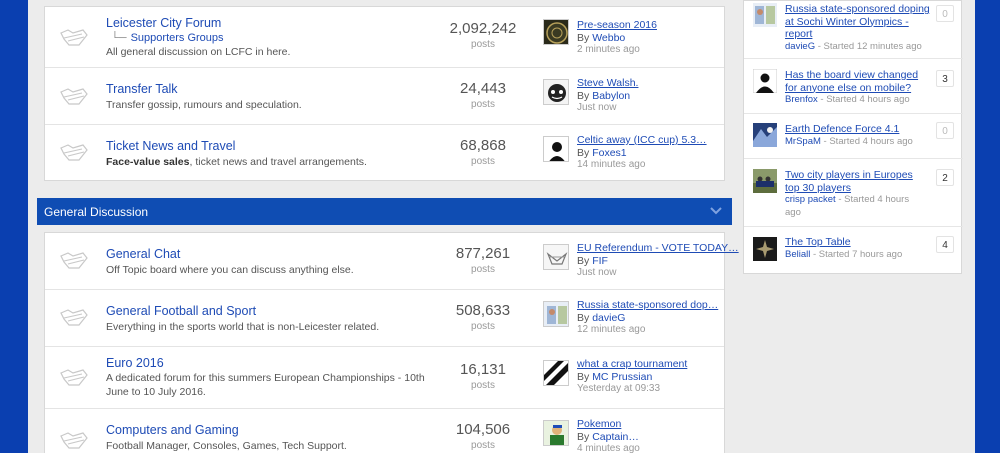  I want to click on forum-title-link: Leicester City Forum, so click(163, 23).